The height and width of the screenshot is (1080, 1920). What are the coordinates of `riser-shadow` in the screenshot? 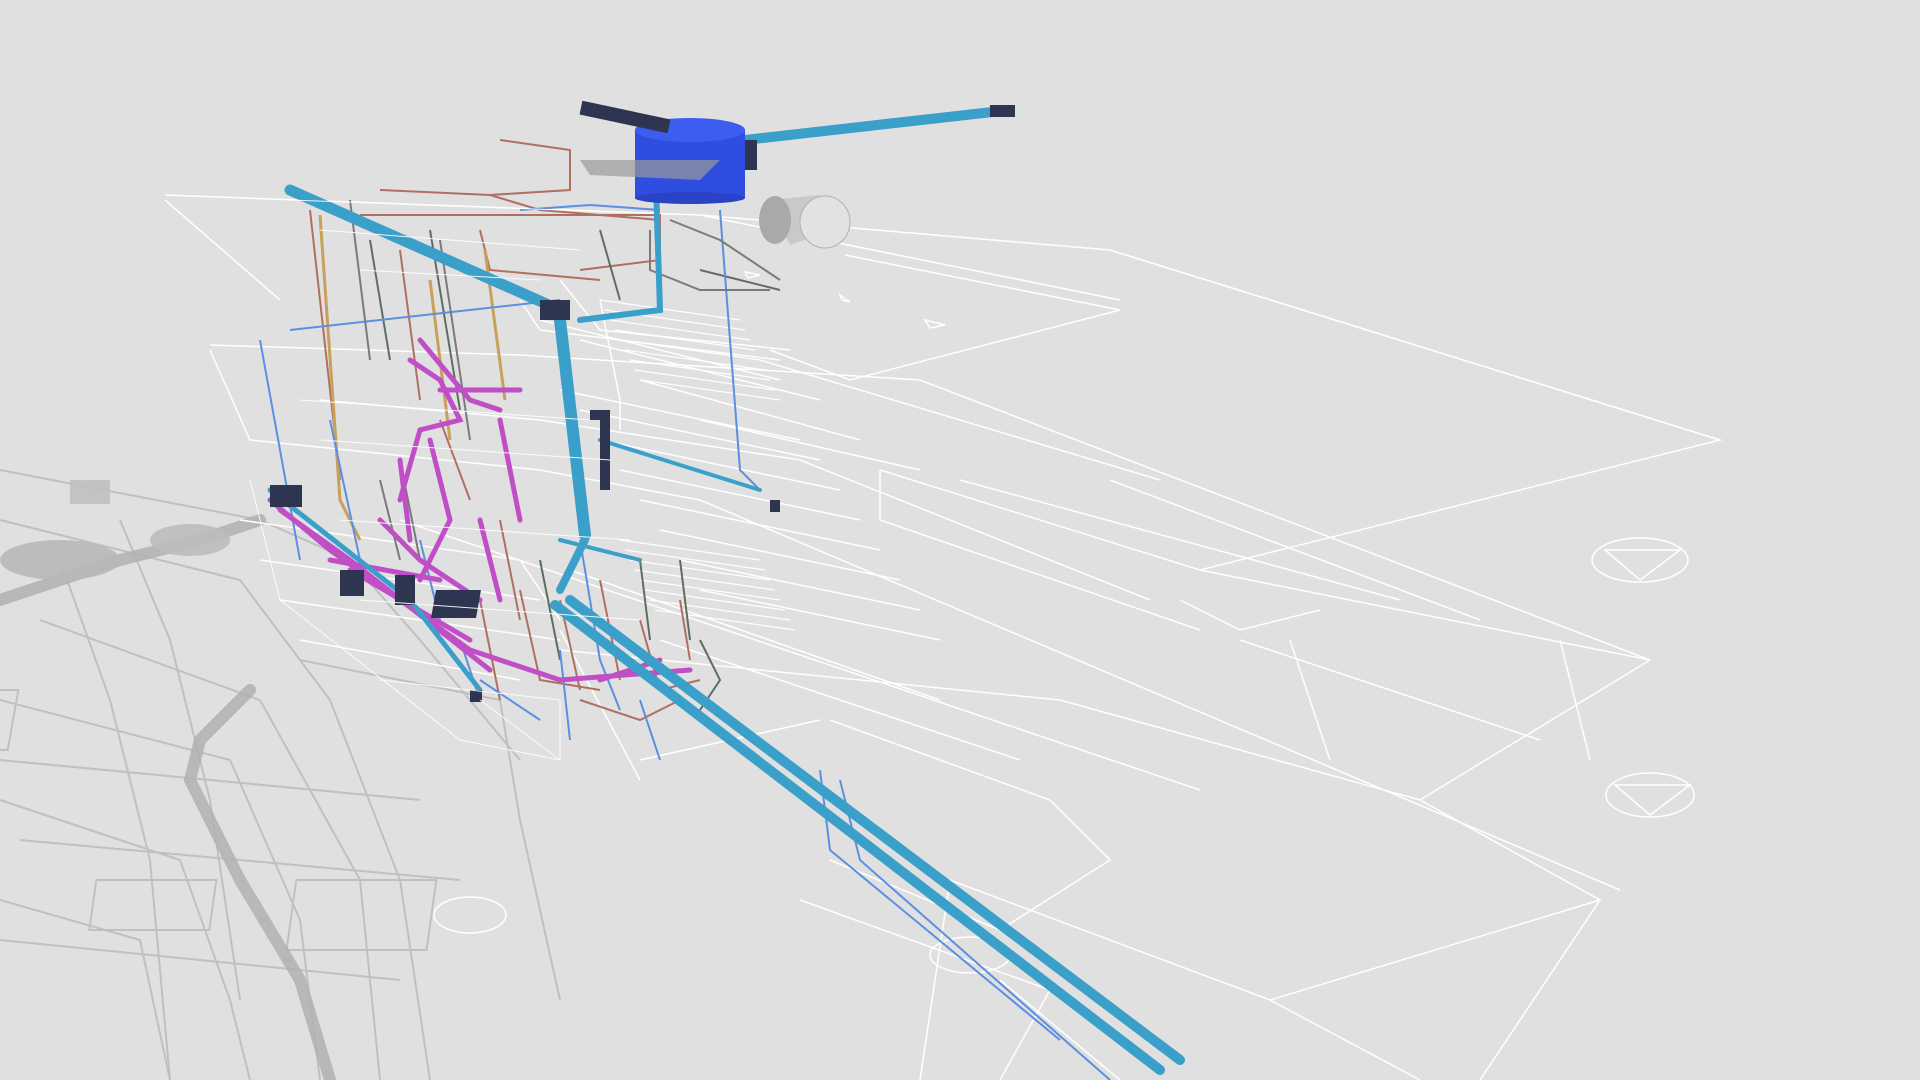 It's located at (168, 797).